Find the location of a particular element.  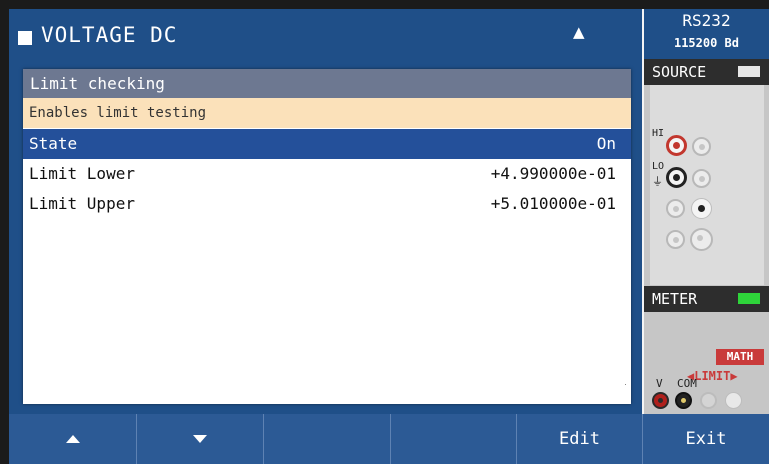

exit-button: Exit is located at coordinates (706, 439).